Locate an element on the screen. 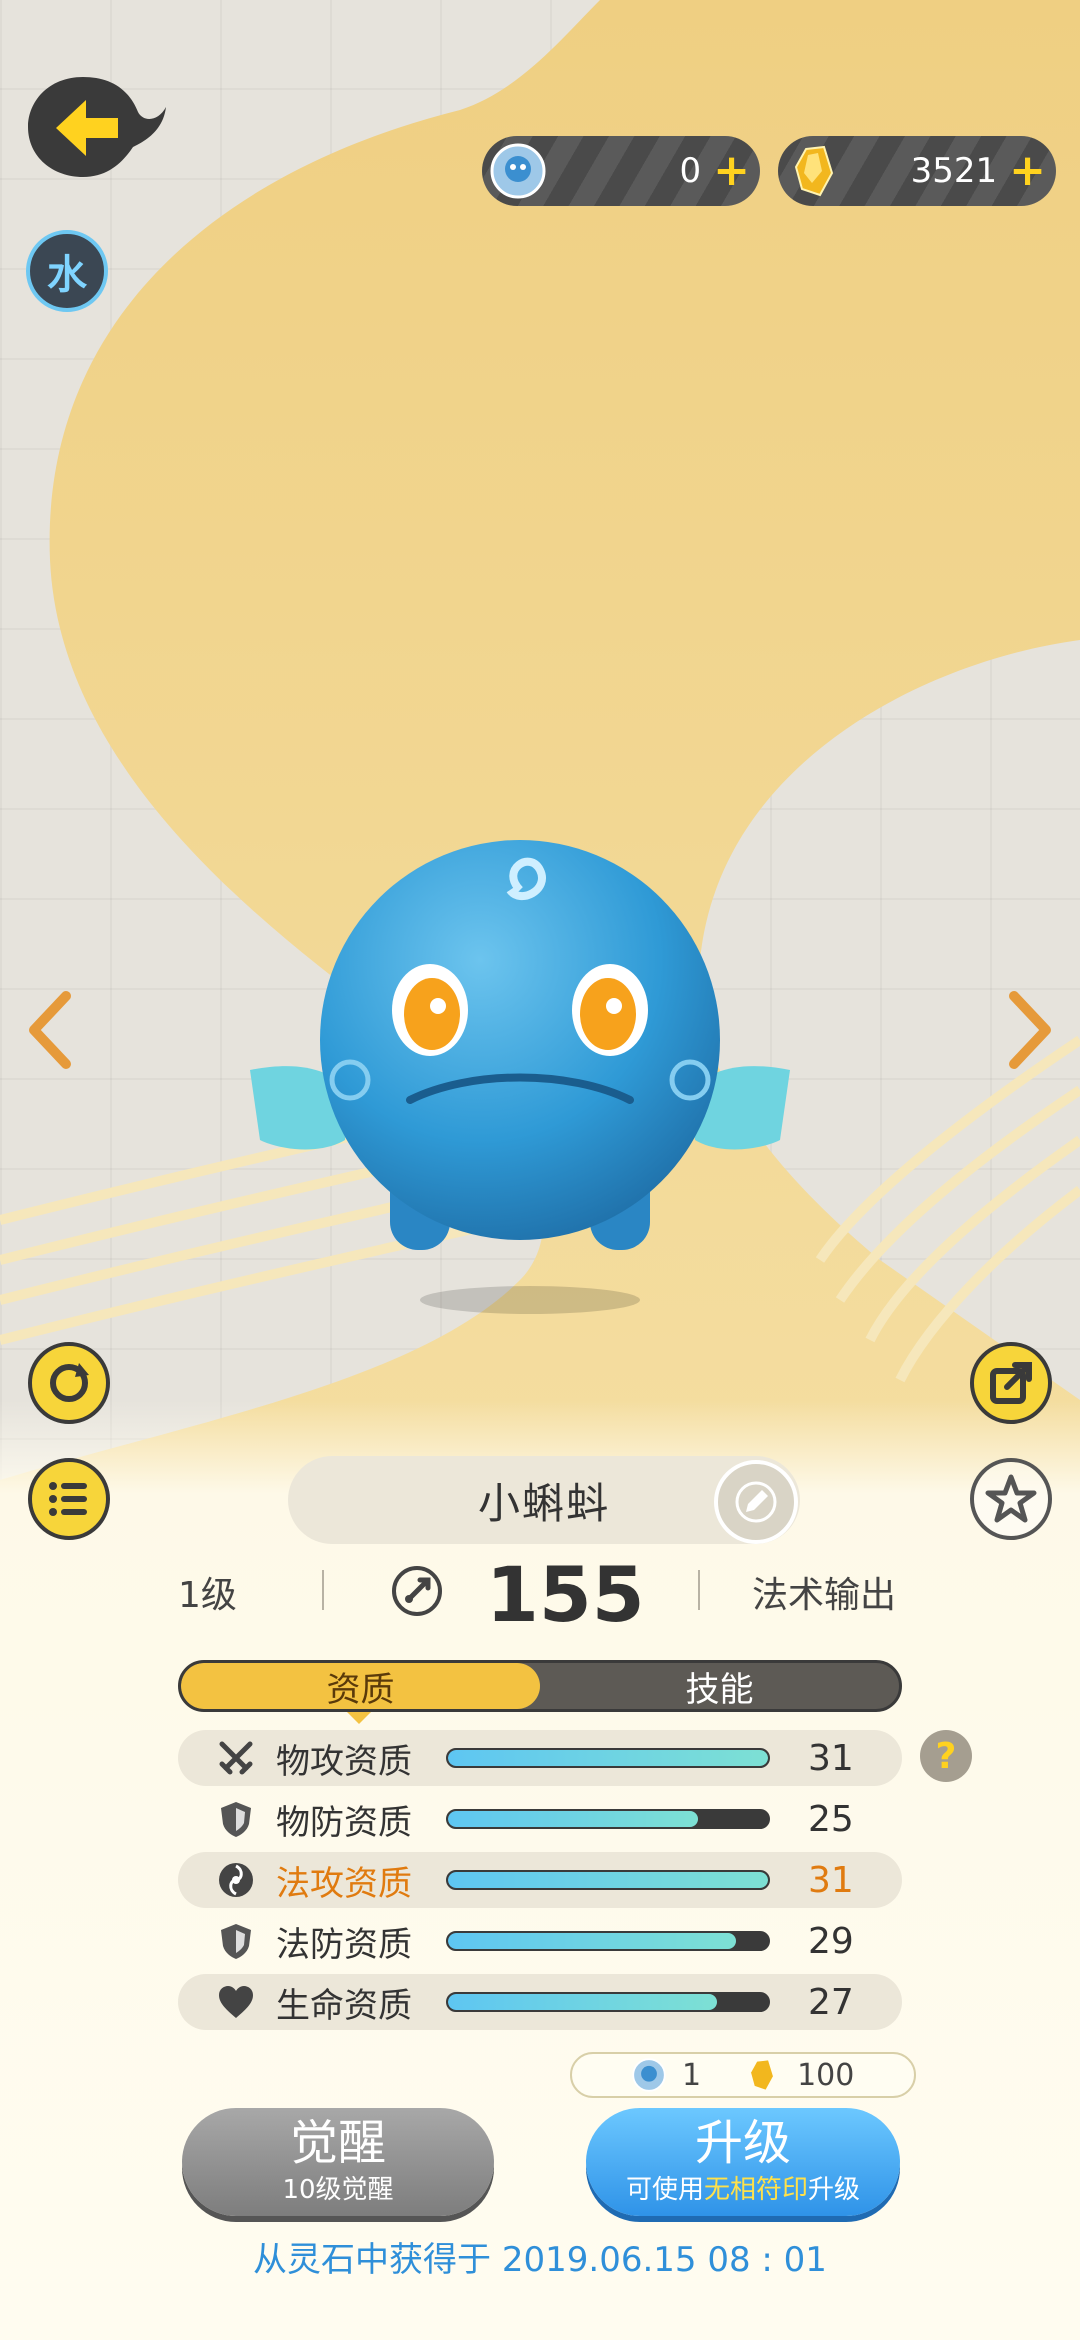  edit-pencil-icon is located at coordinates (756, 1502).